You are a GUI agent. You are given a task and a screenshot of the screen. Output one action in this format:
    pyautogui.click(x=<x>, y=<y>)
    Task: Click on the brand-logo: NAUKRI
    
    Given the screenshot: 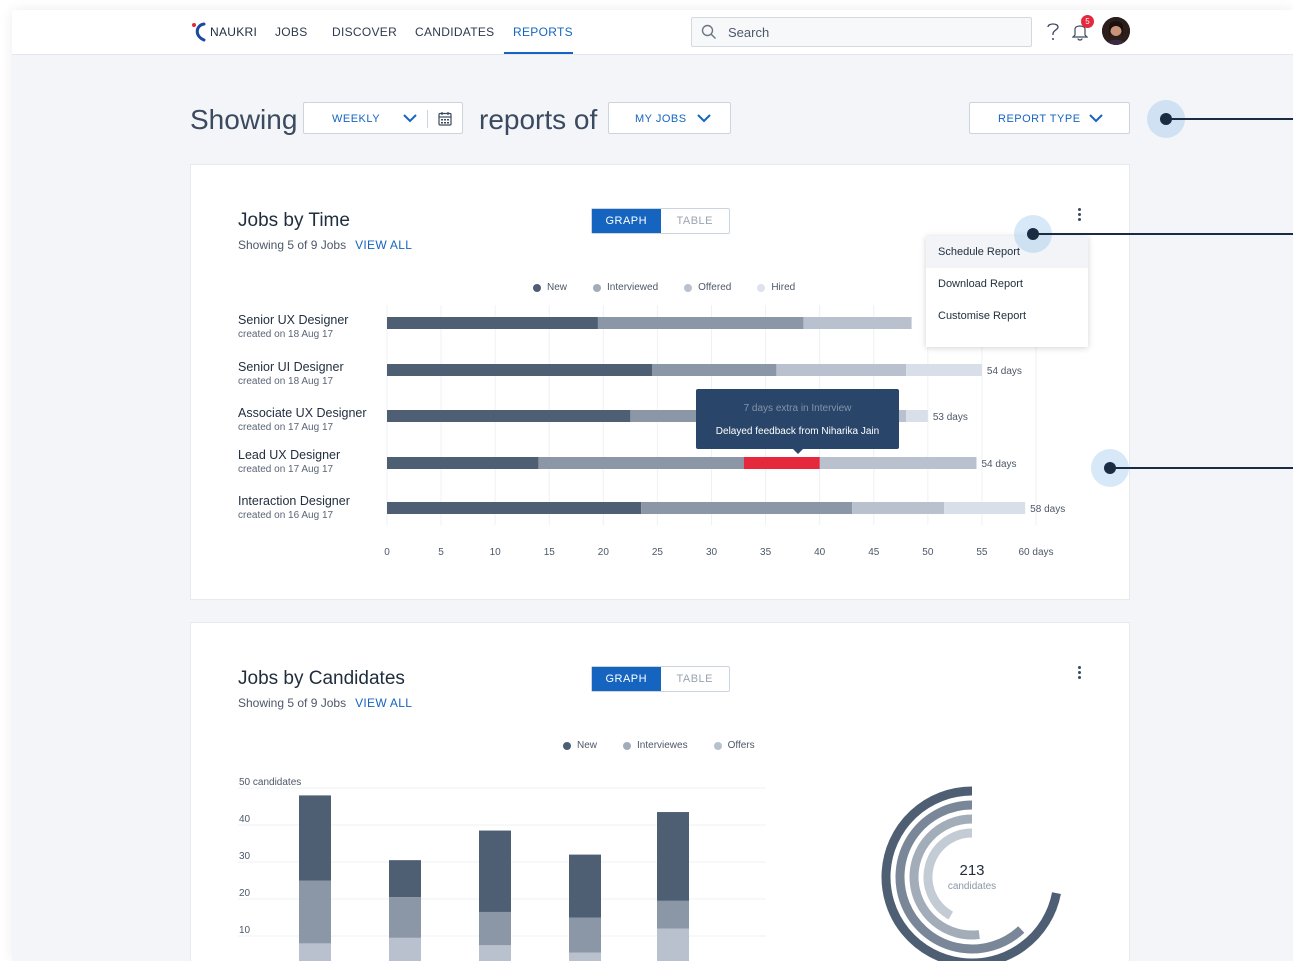 What is the action you would take?
    pyautogui.click(x=223, y=32)
    